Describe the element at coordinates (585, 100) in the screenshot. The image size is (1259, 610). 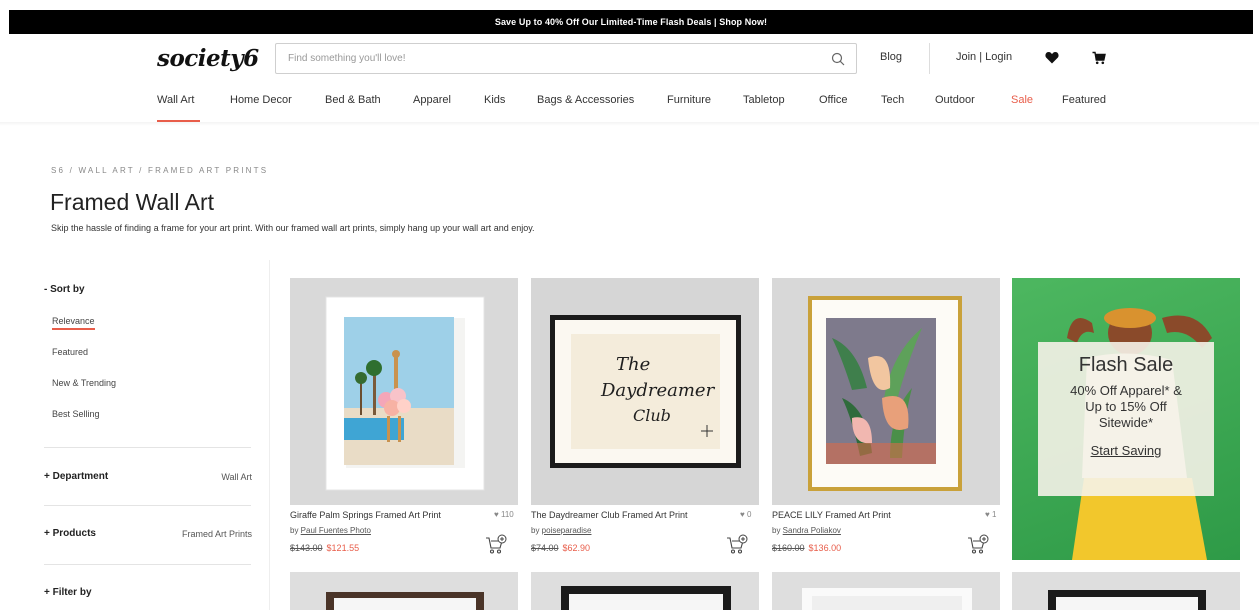
I see `nav-item-bags-accessories: Bags & Accessories` at that location.